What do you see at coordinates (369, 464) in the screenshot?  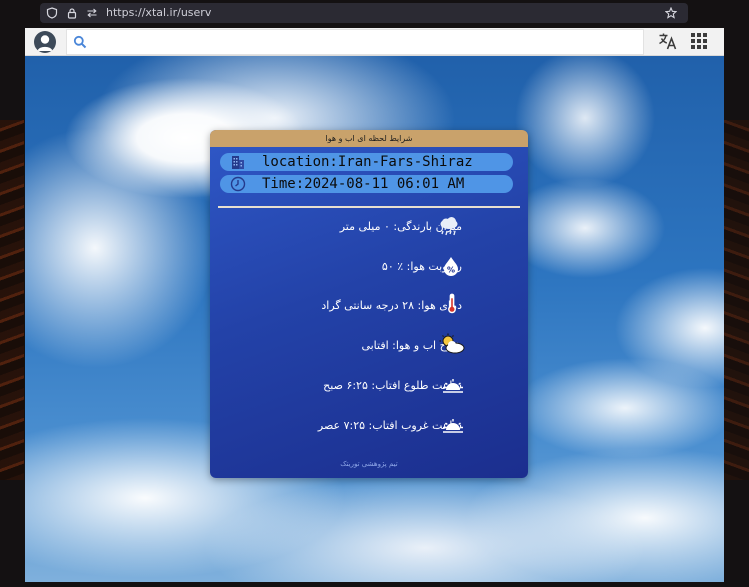 I see `widget-footer: تیم پژوهشی توریتک` at bounding box center [369, 464].